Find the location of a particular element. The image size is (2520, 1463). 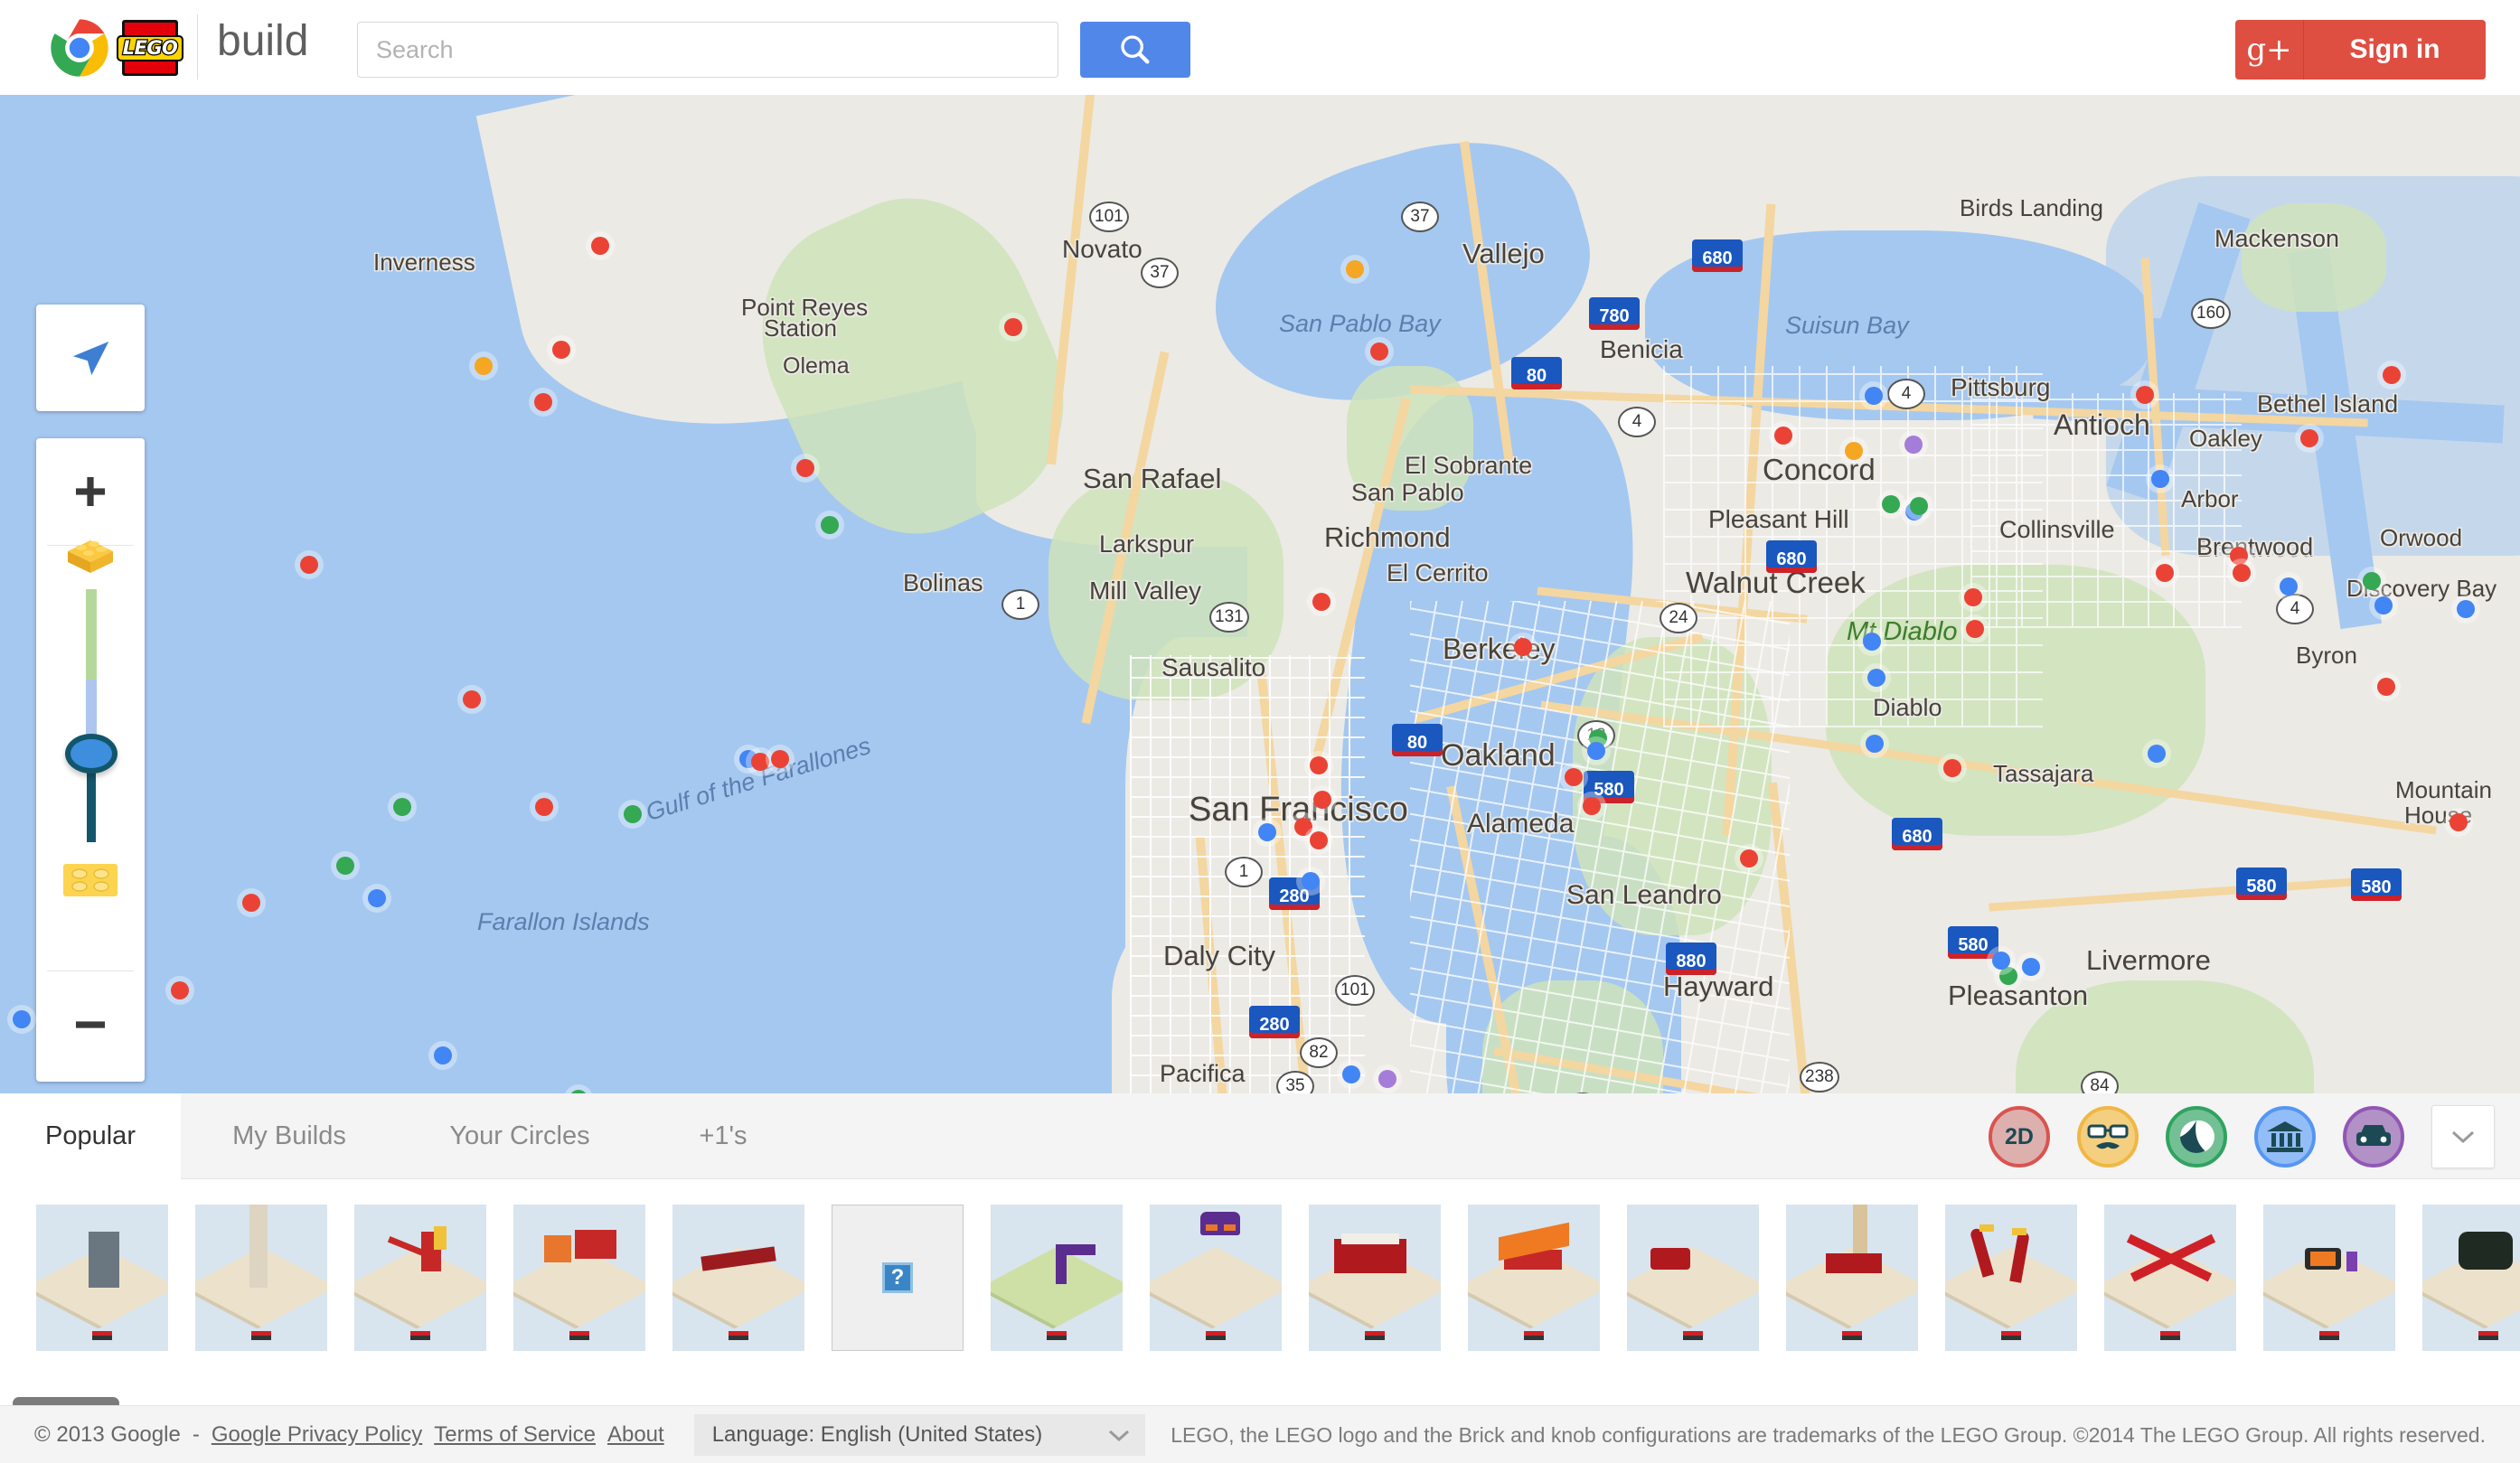

search-button is located at coordinates (1135, 50).